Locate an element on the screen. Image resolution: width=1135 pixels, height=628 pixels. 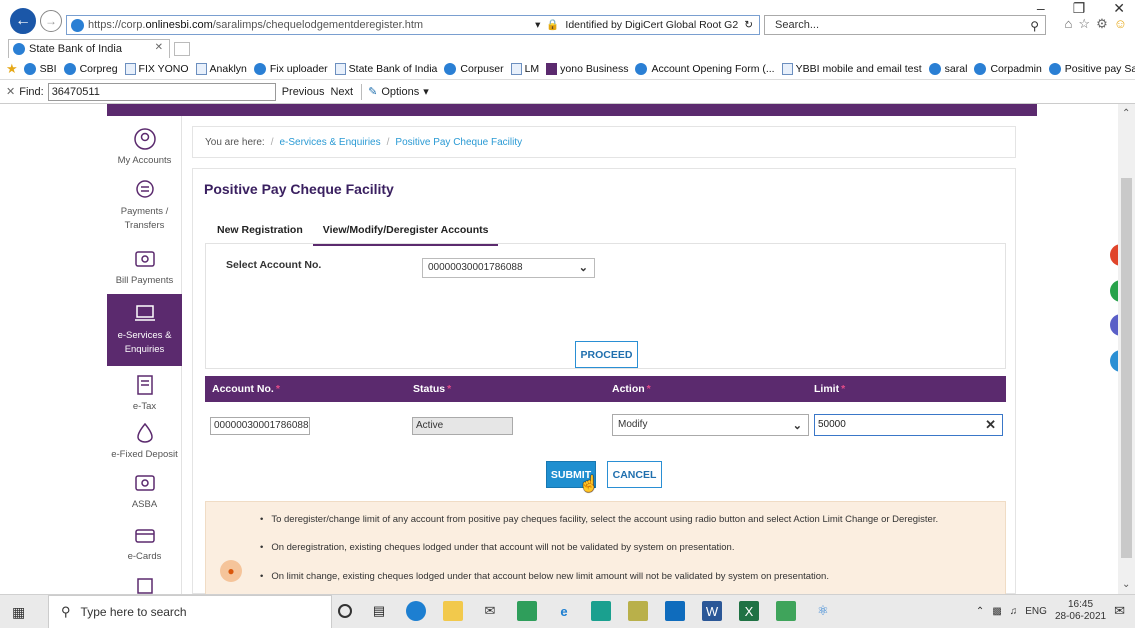
breadcrumb-current: Positive Pay Cheque Facility is located at coordinates (458, 142).